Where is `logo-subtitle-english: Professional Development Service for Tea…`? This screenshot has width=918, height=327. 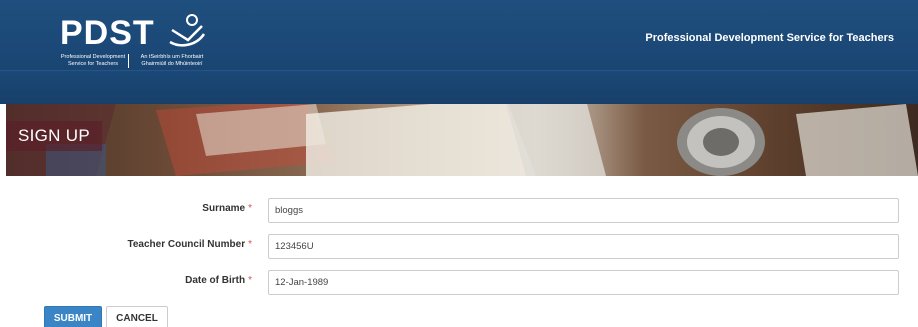
logo-subtitle-english: Professional Development Service for Tea… is located at coordinates (93, 60).